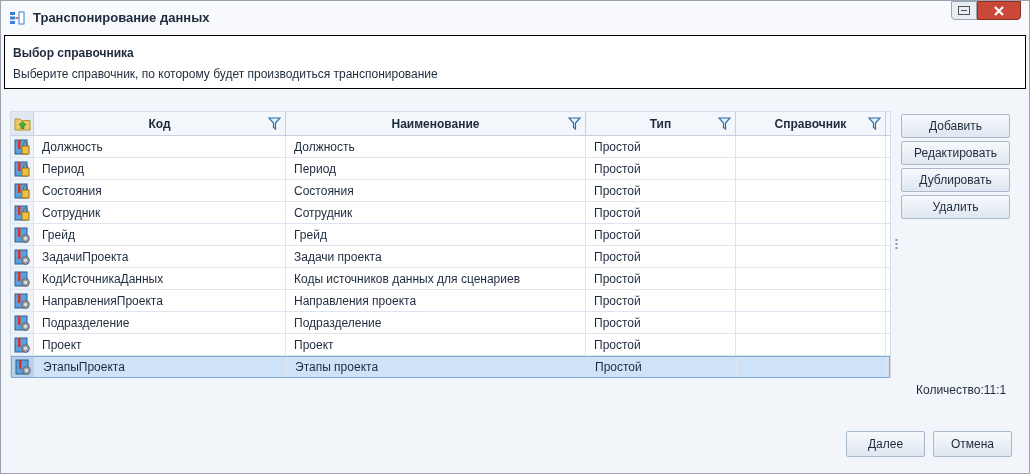  I want to click on table-cell: НаправленияПроекта, so click(160, 300).